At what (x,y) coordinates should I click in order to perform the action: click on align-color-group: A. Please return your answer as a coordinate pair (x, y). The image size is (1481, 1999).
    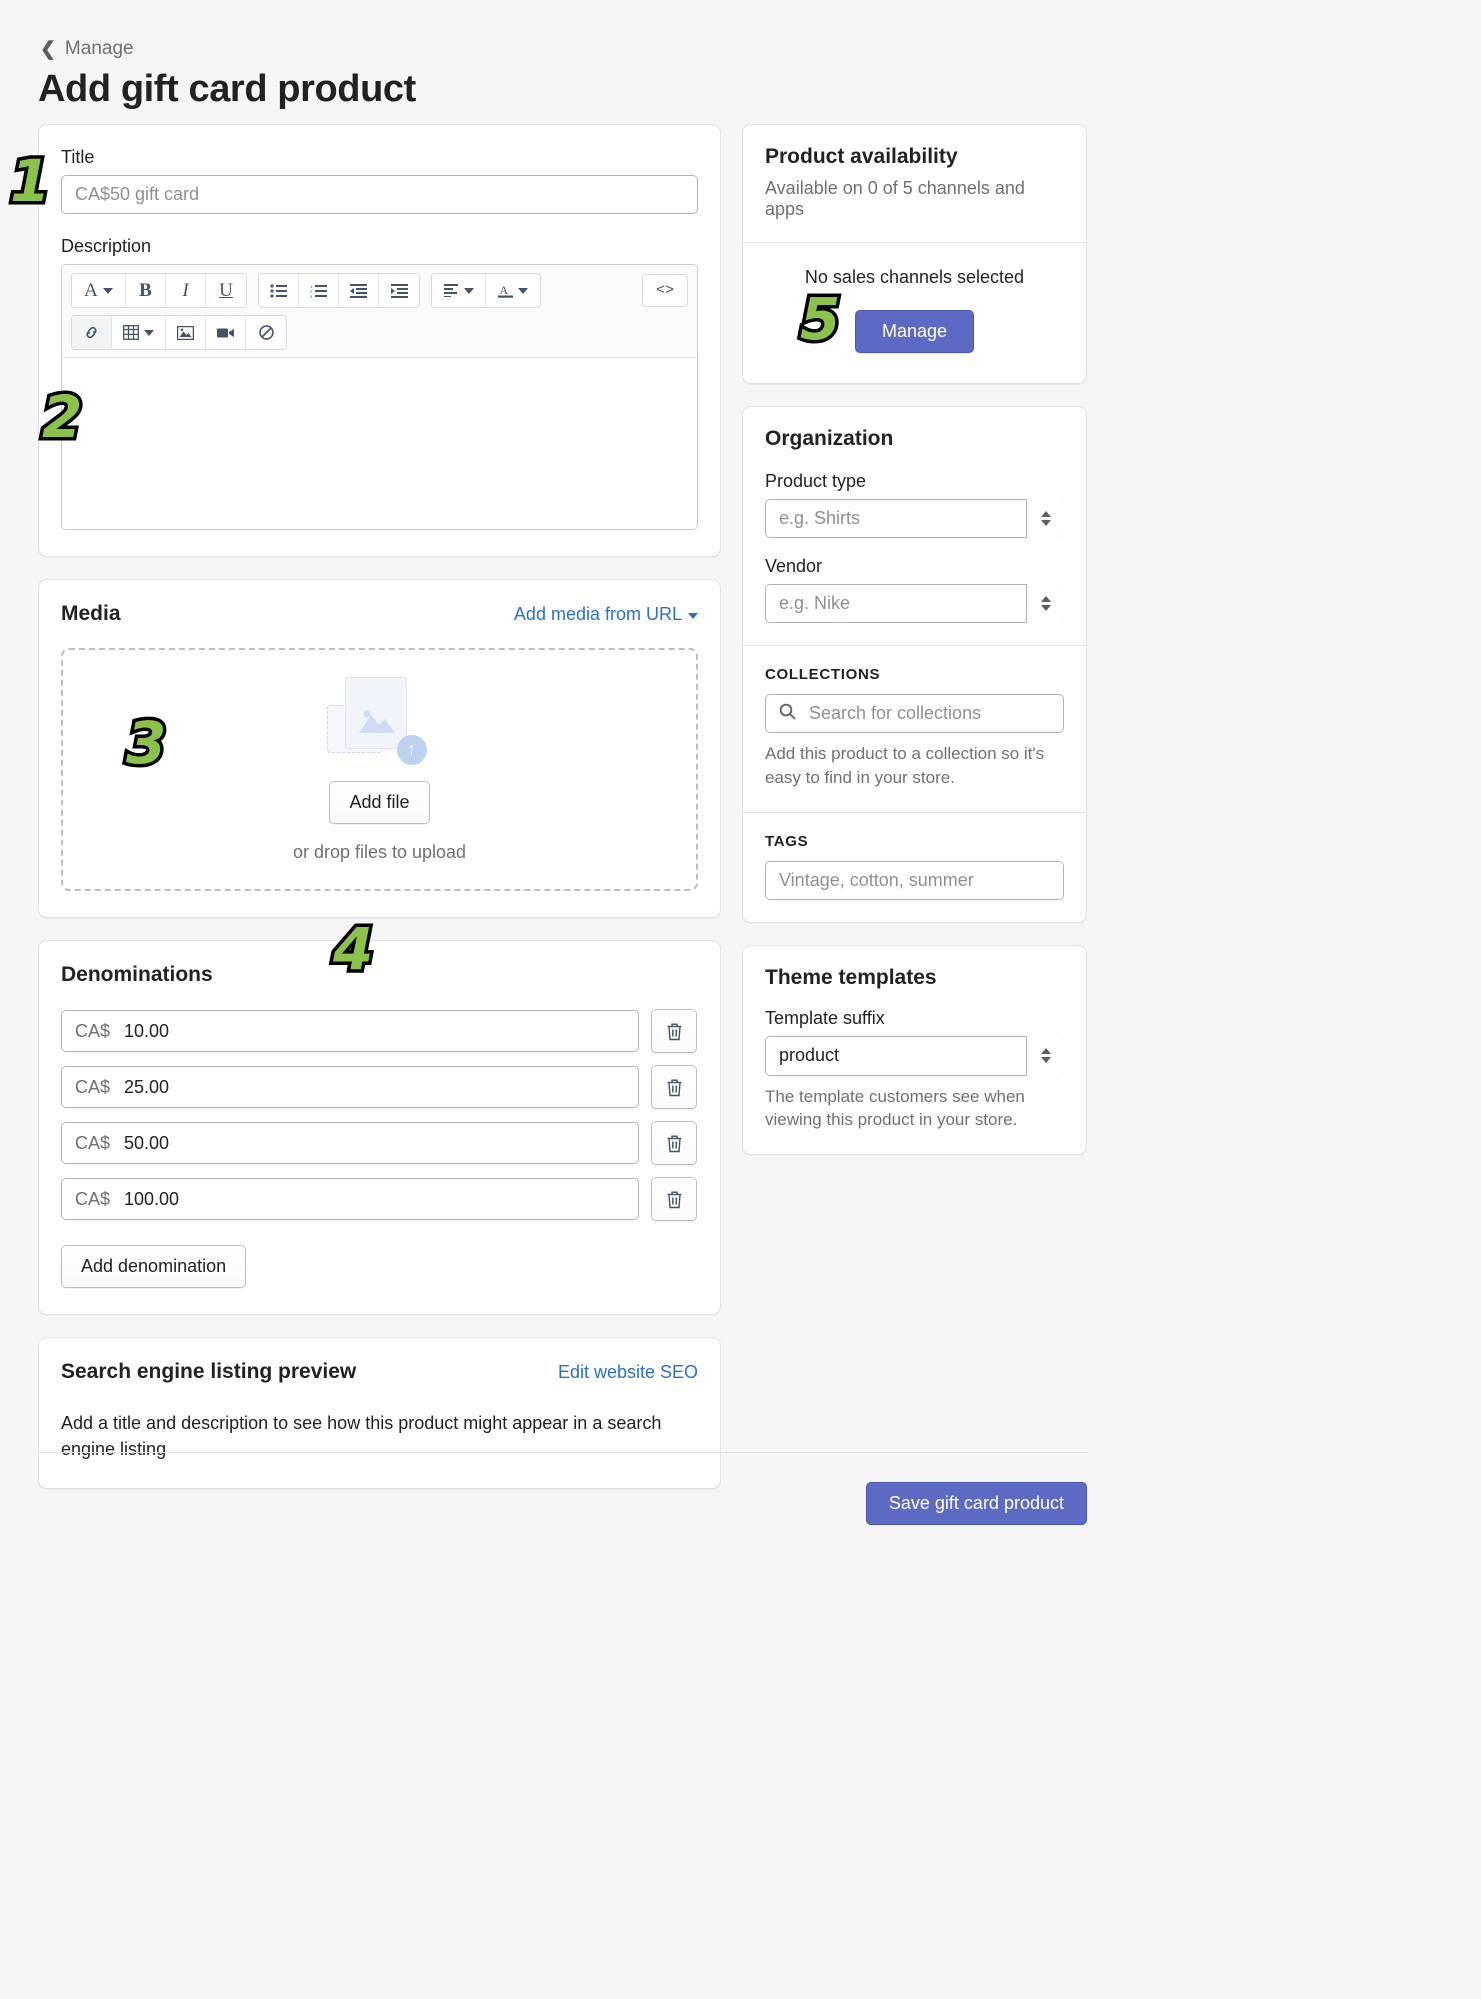
    Looking at the image, I should click on (486, 290).